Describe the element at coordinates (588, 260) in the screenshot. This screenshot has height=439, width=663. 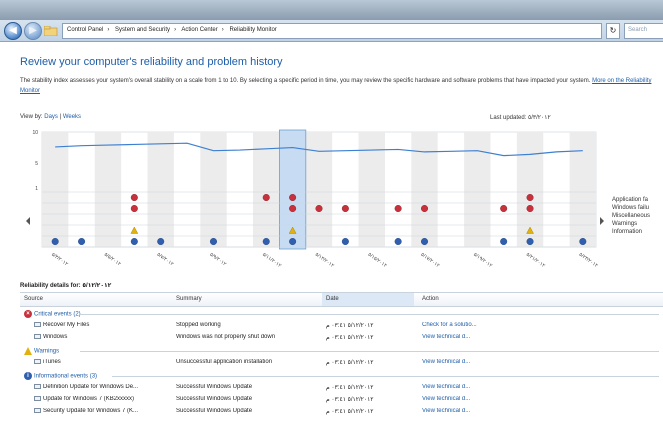
I see `x-tick-label: ٥/٢٣/٢٠١٢` at that location.